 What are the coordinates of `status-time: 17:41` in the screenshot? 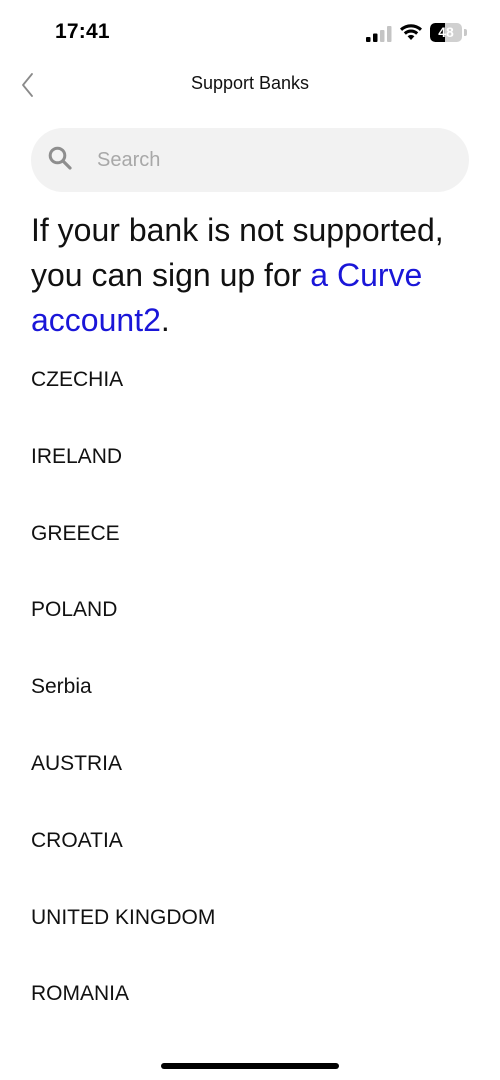 It's located at (82, 31).